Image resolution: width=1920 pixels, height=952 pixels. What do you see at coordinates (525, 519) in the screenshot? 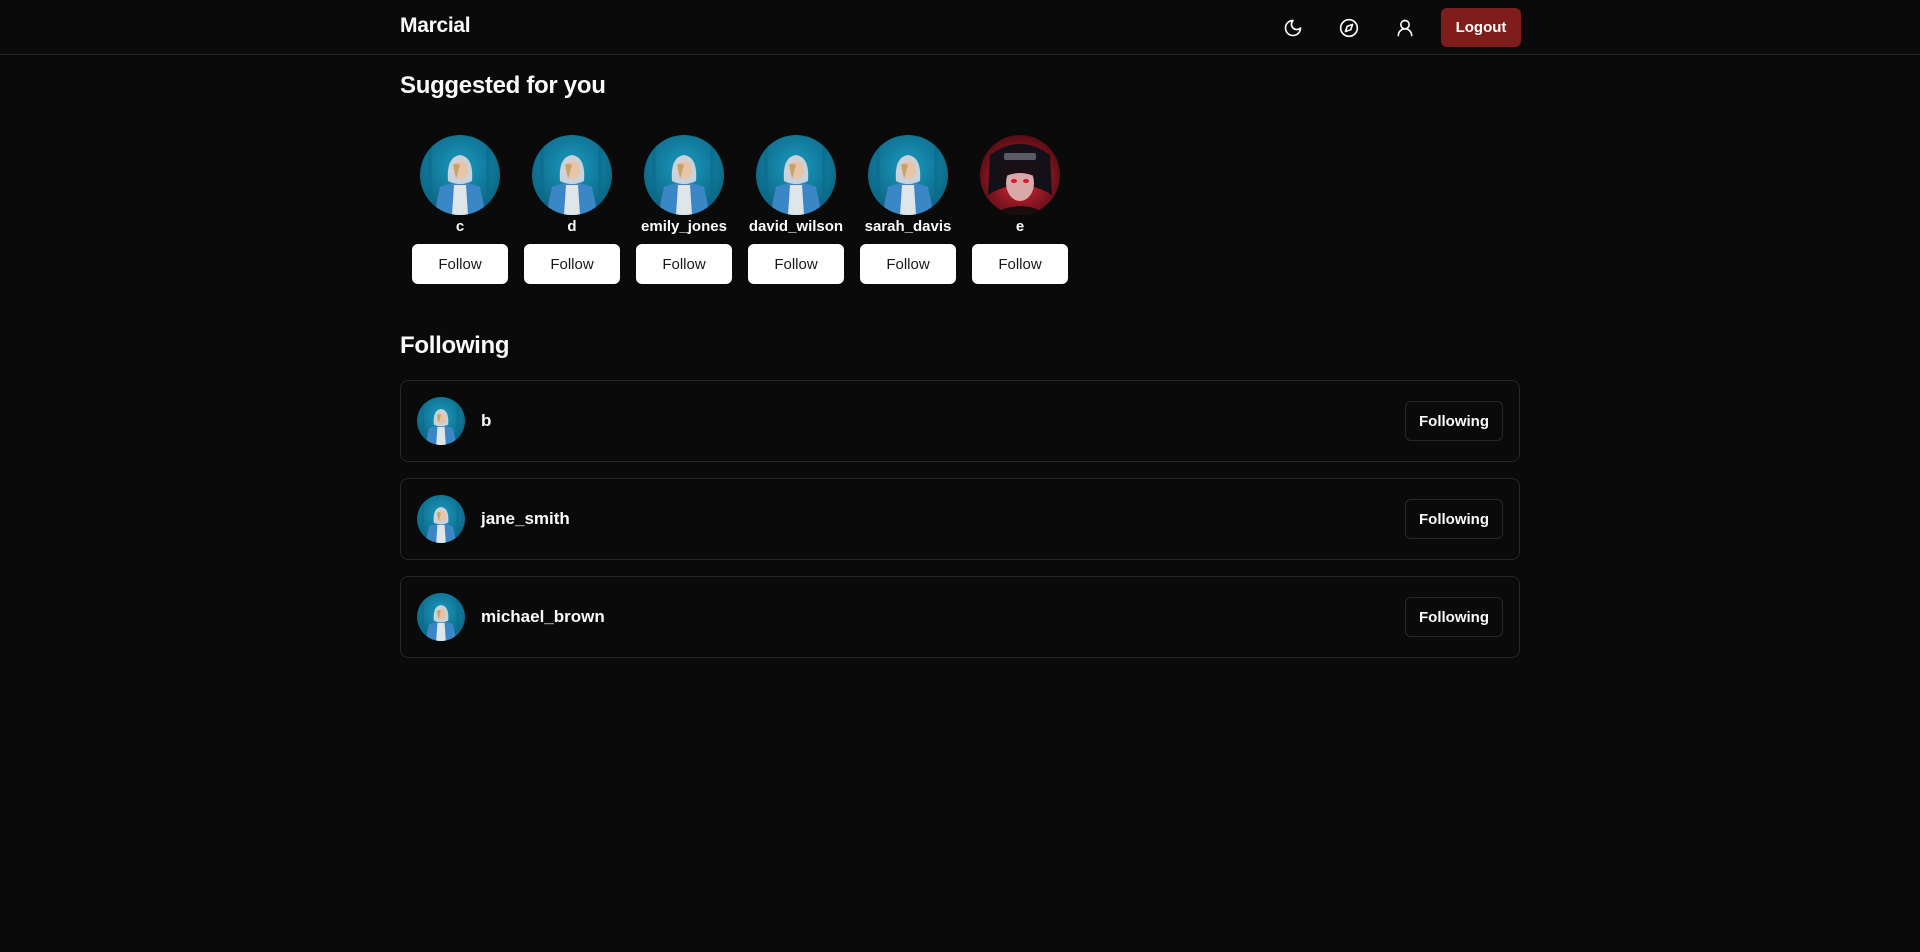
I see `following-username: jane_smith` at bounding box center [525, 519].